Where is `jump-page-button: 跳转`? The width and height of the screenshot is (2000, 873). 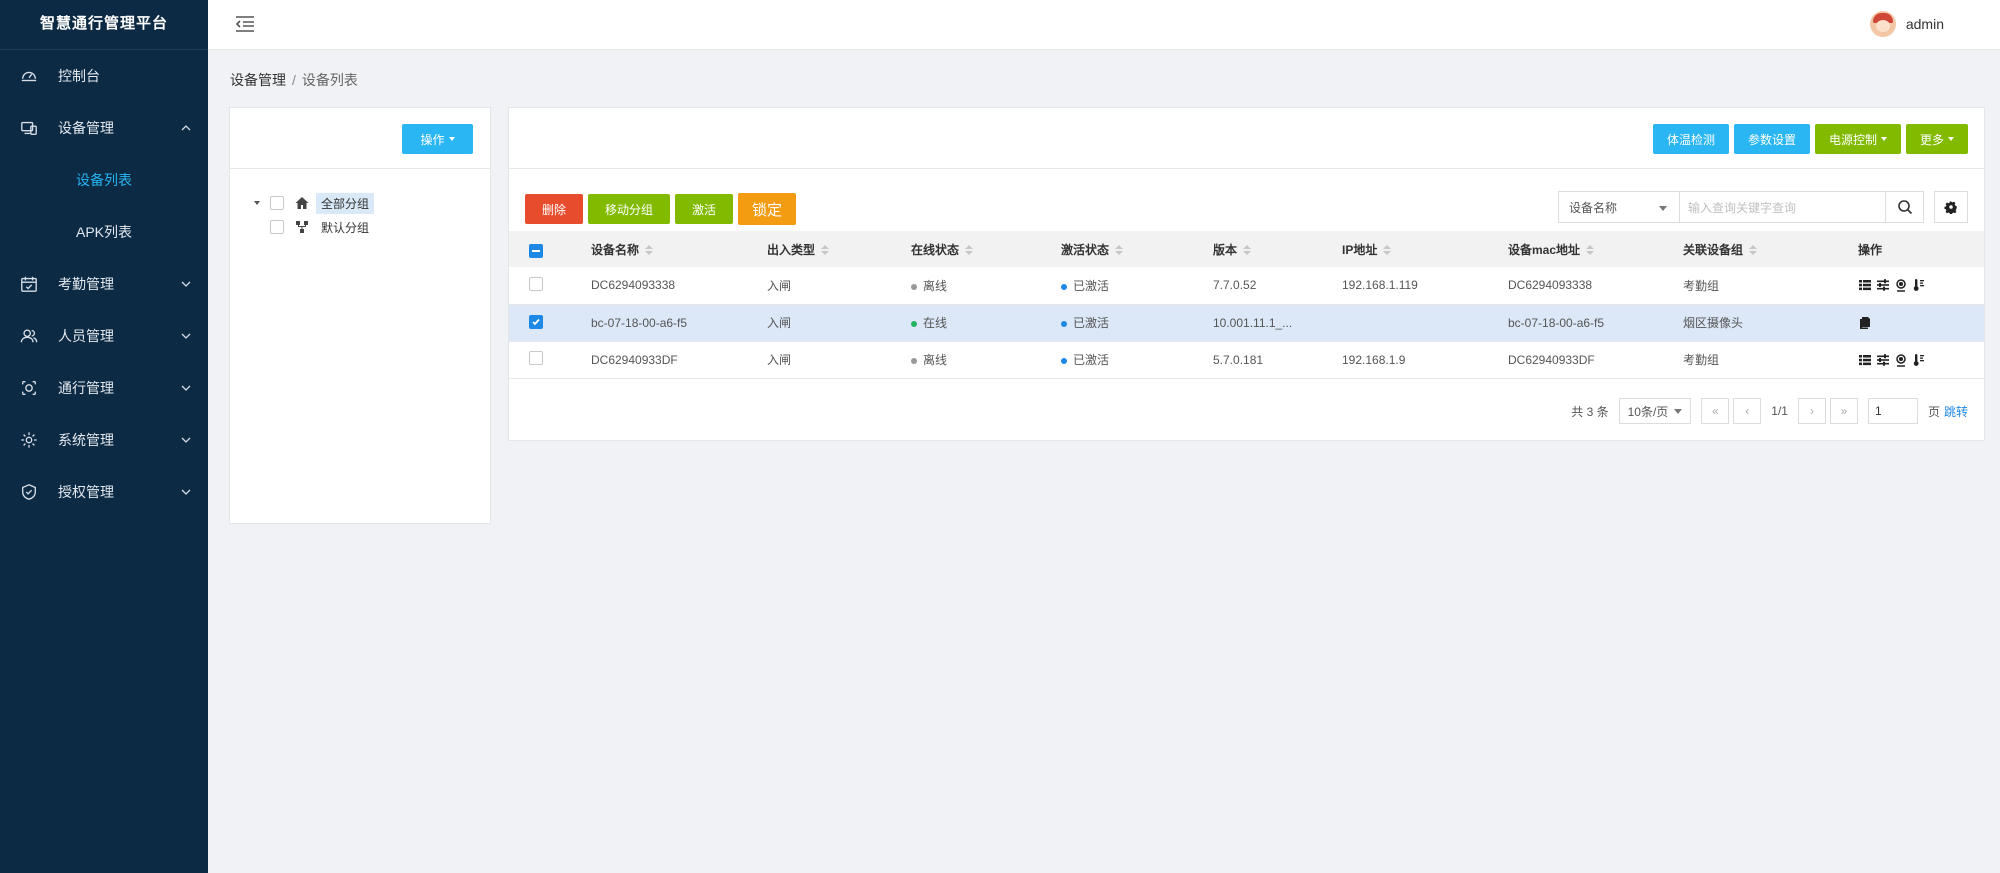 jump-page-button: 跳转 is located at coordinates (1956, 411).